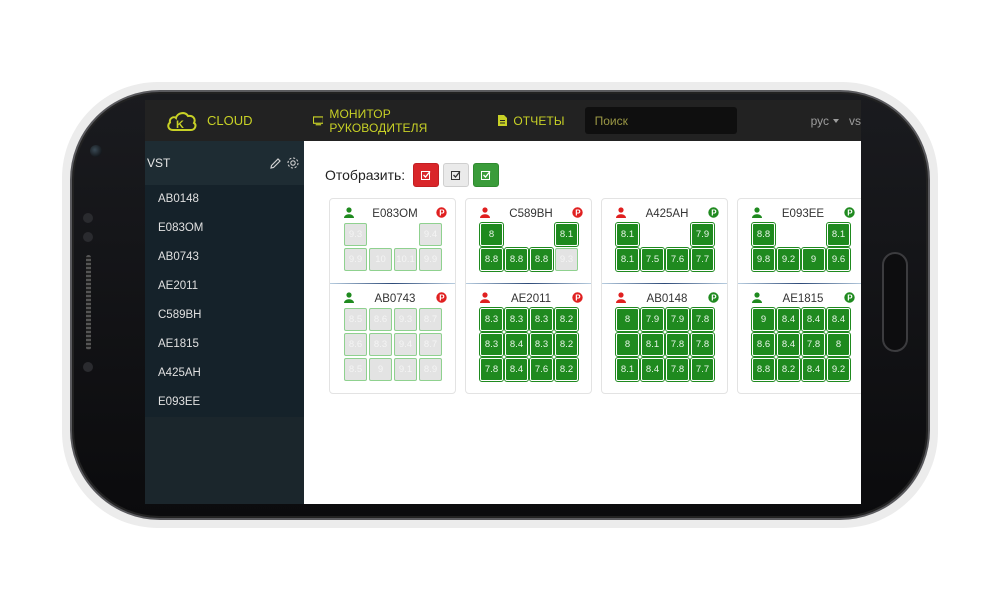  Describe the element at coordinates (405, 259) in the screenshot. I see `sensor-cell: 10.1` at that location.